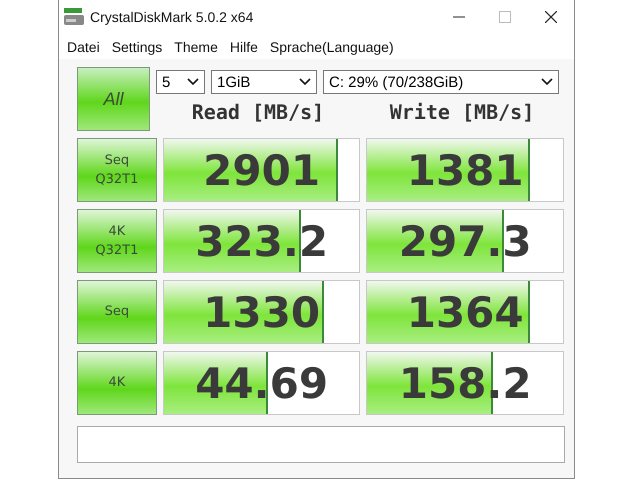 This screenshot has height=480, width=640. I want to click on disk-drive-icon, so click(74, 17).